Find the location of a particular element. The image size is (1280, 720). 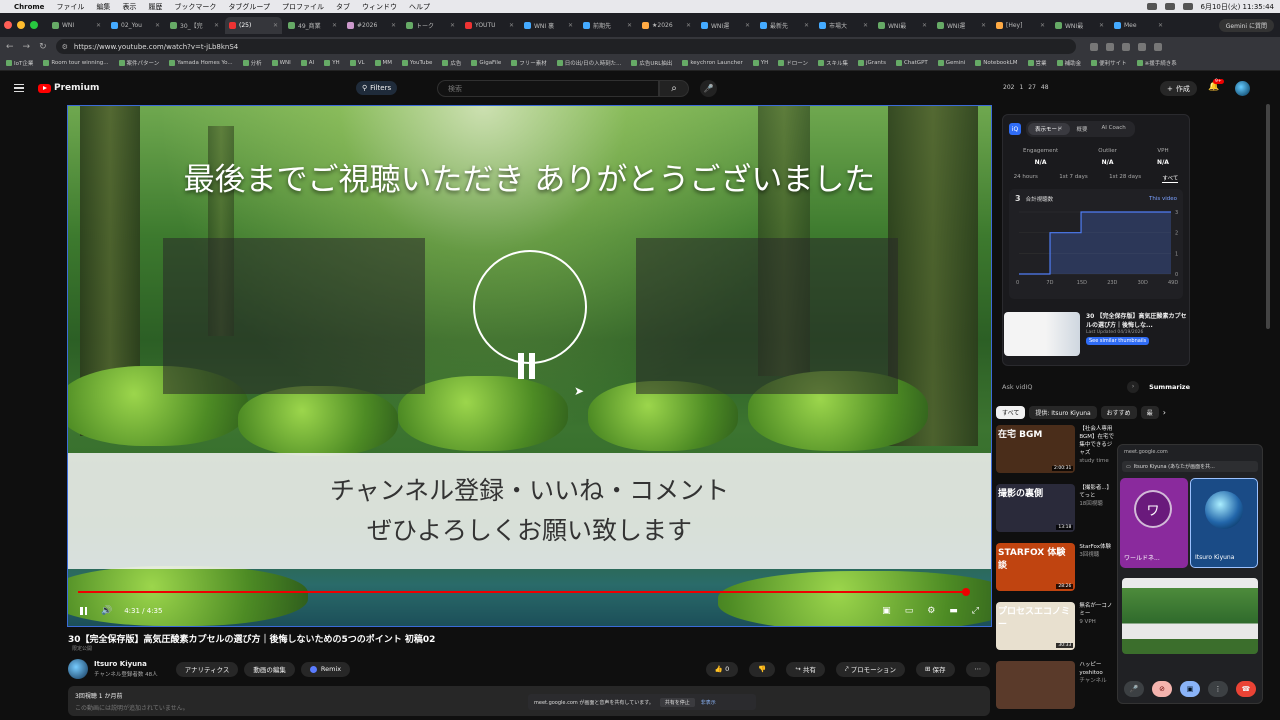

browser-tab: 市場大 ✕ is located at coordinates (843, 25).